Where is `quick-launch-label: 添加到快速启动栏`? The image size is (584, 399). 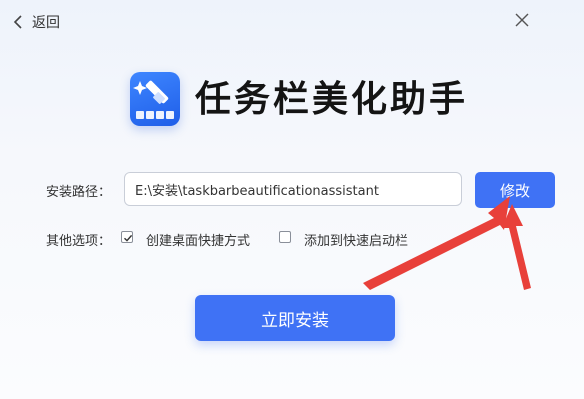 quick-launch-label: 添加到快速启动栏 is located at coordinates (356, 239).